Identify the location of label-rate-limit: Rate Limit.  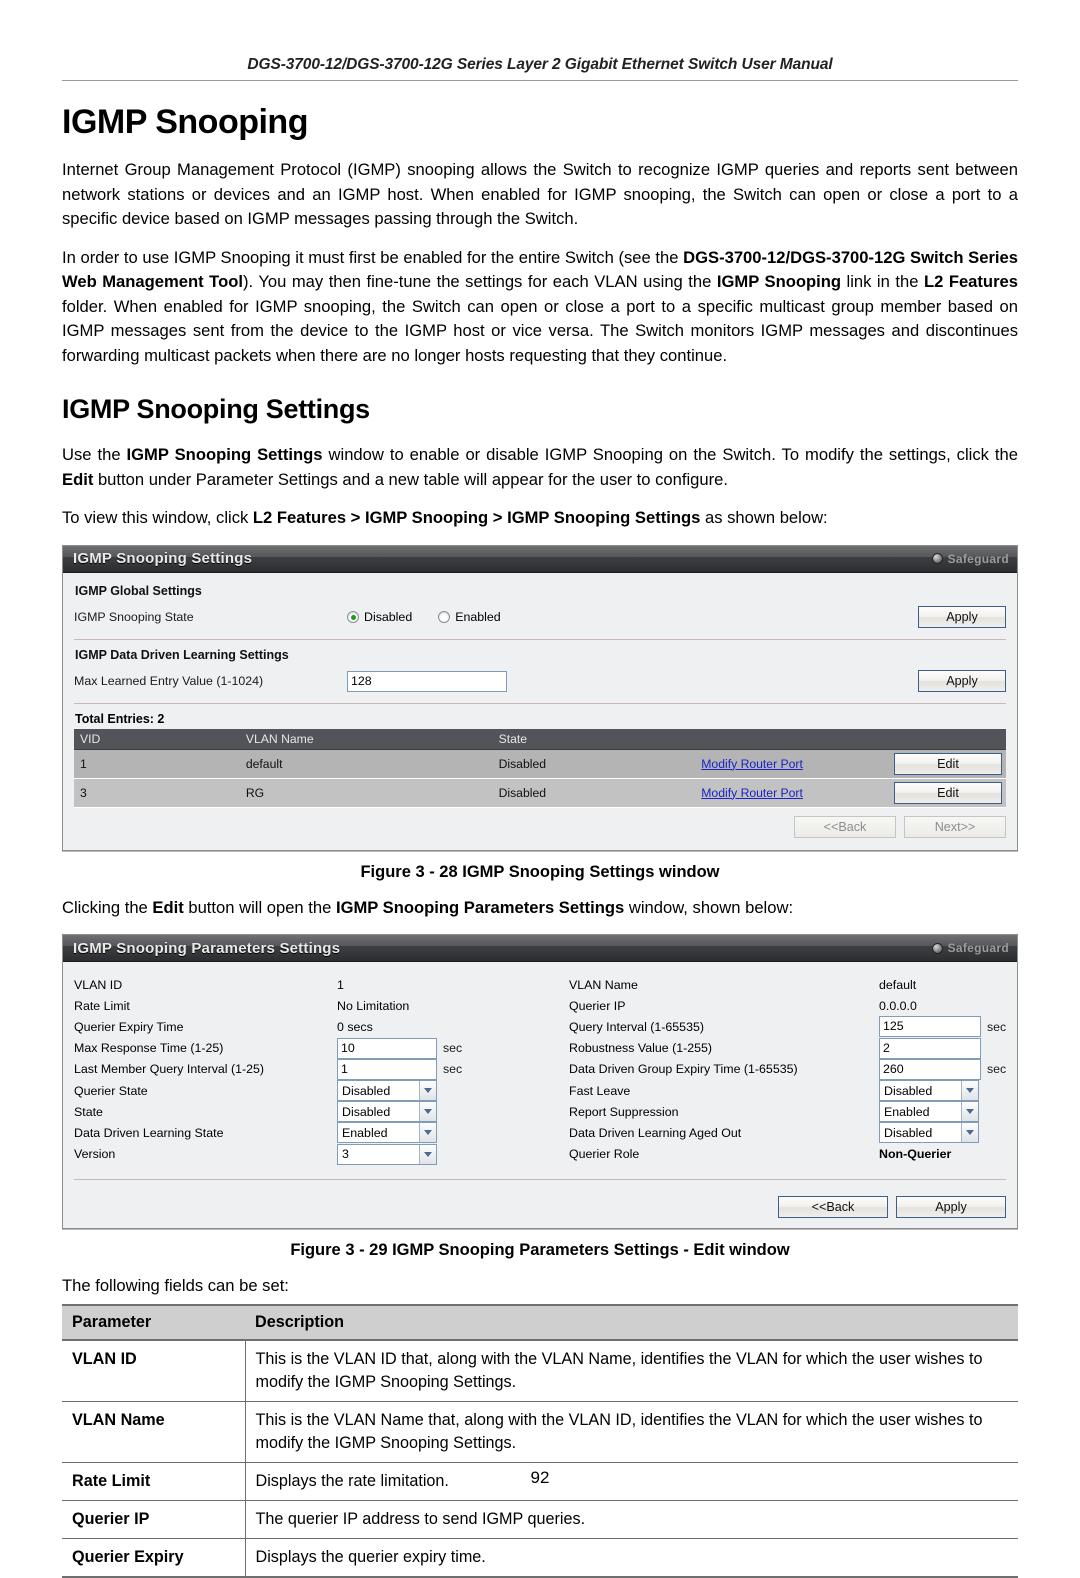
(102, 1005).